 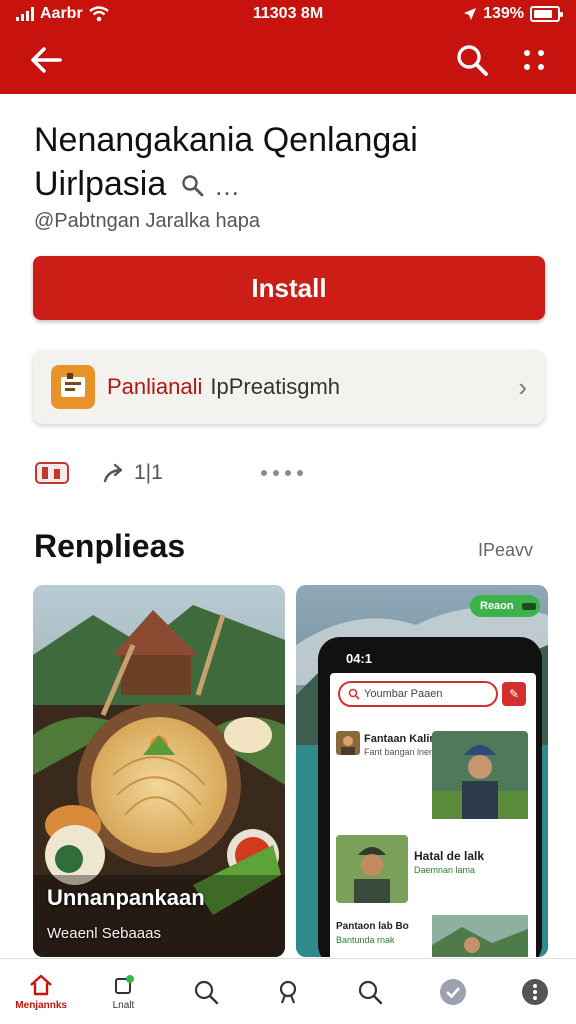 I want to click on share-count: 1|1, so click(x=148, y=472).